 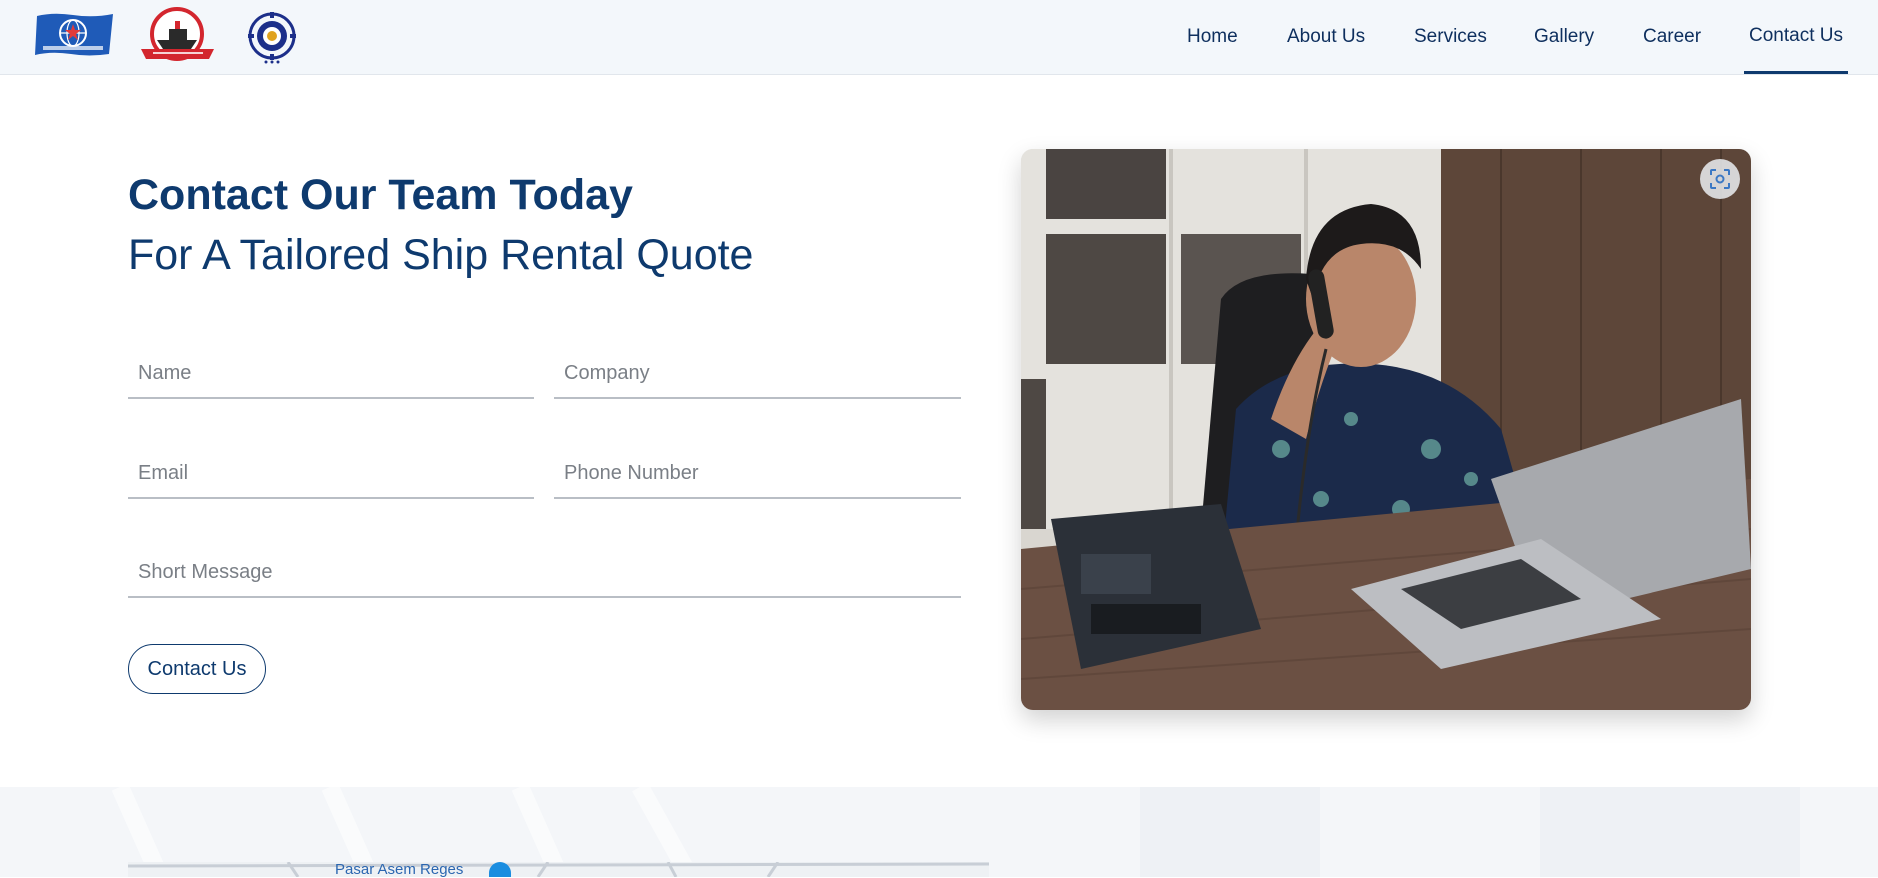 I want to click on name-field-wrapper, so click(x=331, y=373).